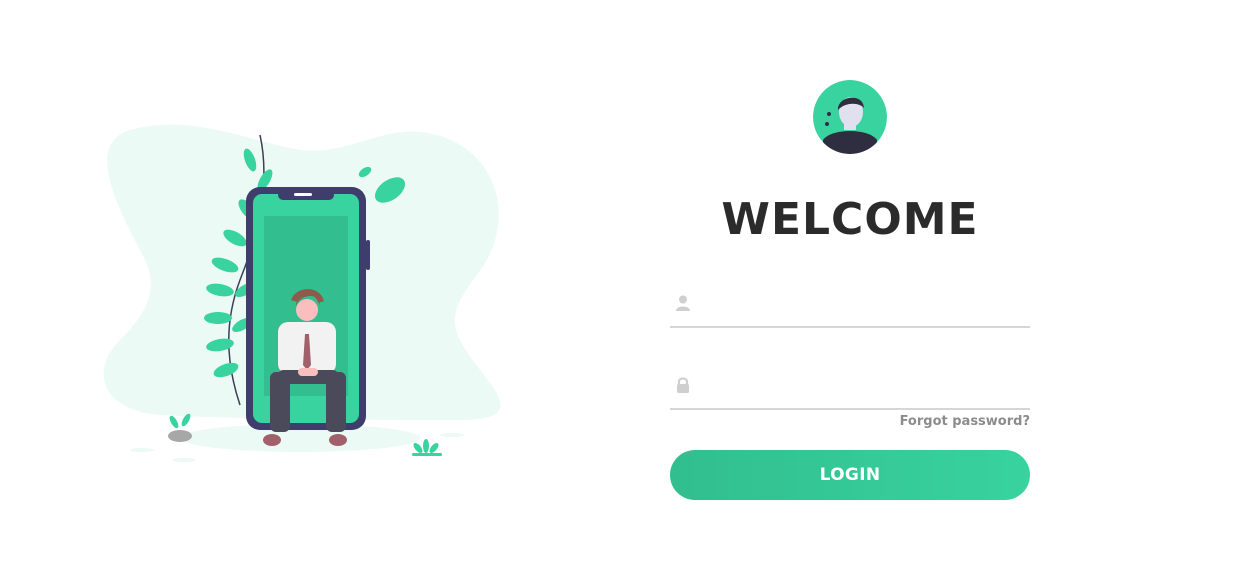 The width and height of the screenshot is (1233, 584). I want to click on page-title: WELCOME, so click(850, 219).